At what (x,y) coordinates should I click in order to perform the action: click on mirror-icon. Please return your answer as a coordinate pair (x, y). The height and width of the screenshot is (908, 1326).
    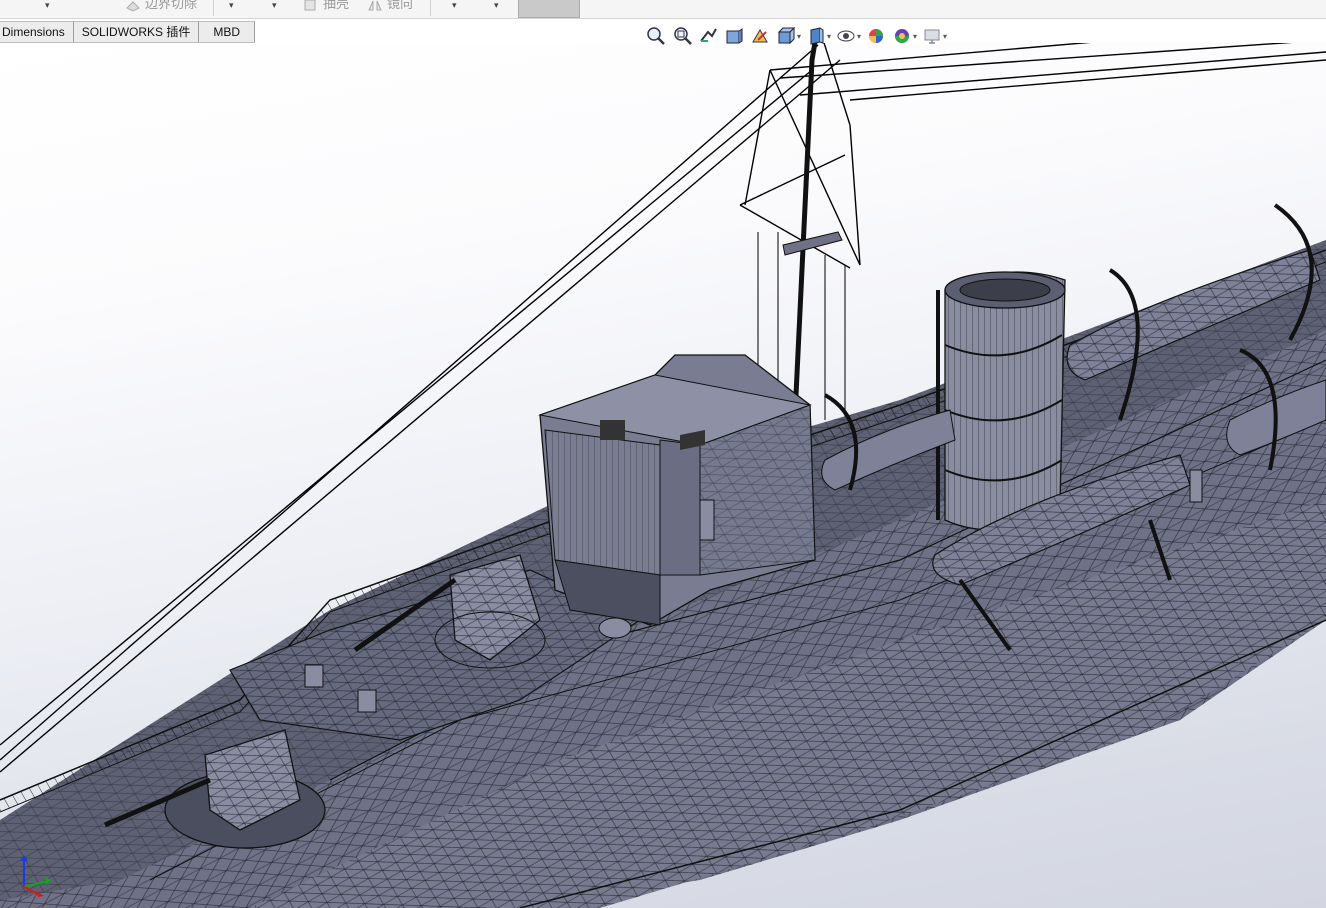
    Looking at the image, I should click on (375, 6).